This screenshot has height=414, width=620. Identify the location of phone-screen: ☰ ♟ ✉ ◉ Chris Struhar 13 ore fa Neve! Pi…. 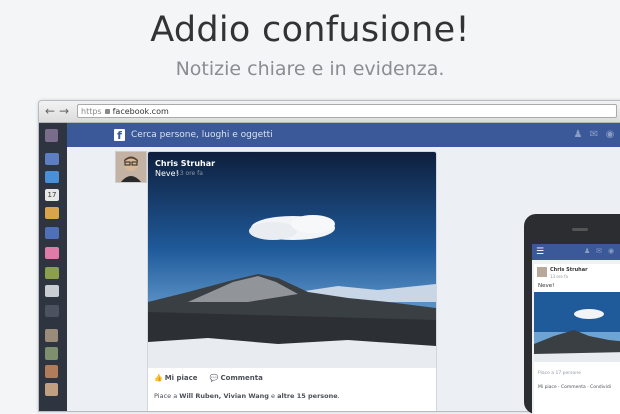
(576, 329).